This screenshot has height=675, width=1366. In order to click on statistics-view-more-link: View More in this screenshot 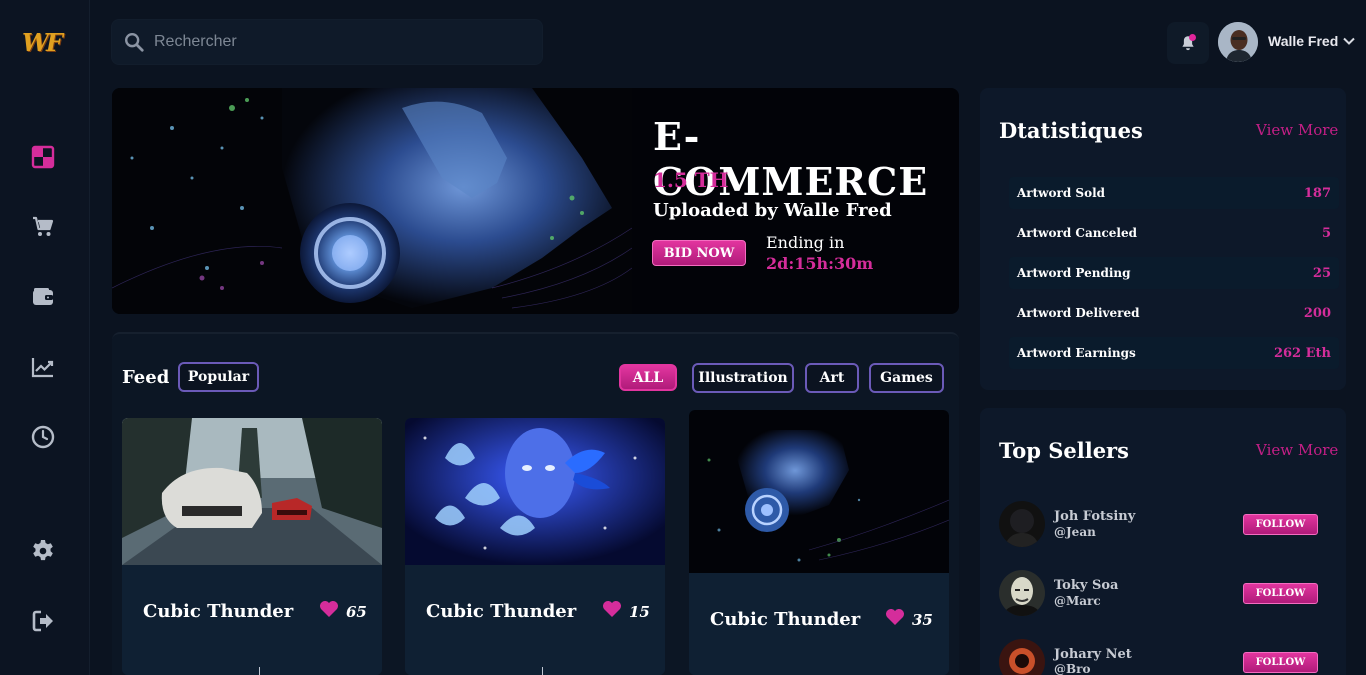, I will do `click(1297, 130)`.